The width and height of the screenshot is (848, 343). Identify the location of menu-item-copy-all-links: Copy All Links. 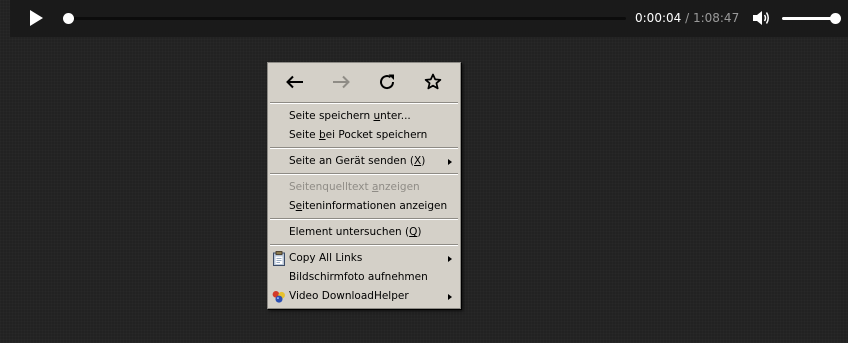
(364, 258).